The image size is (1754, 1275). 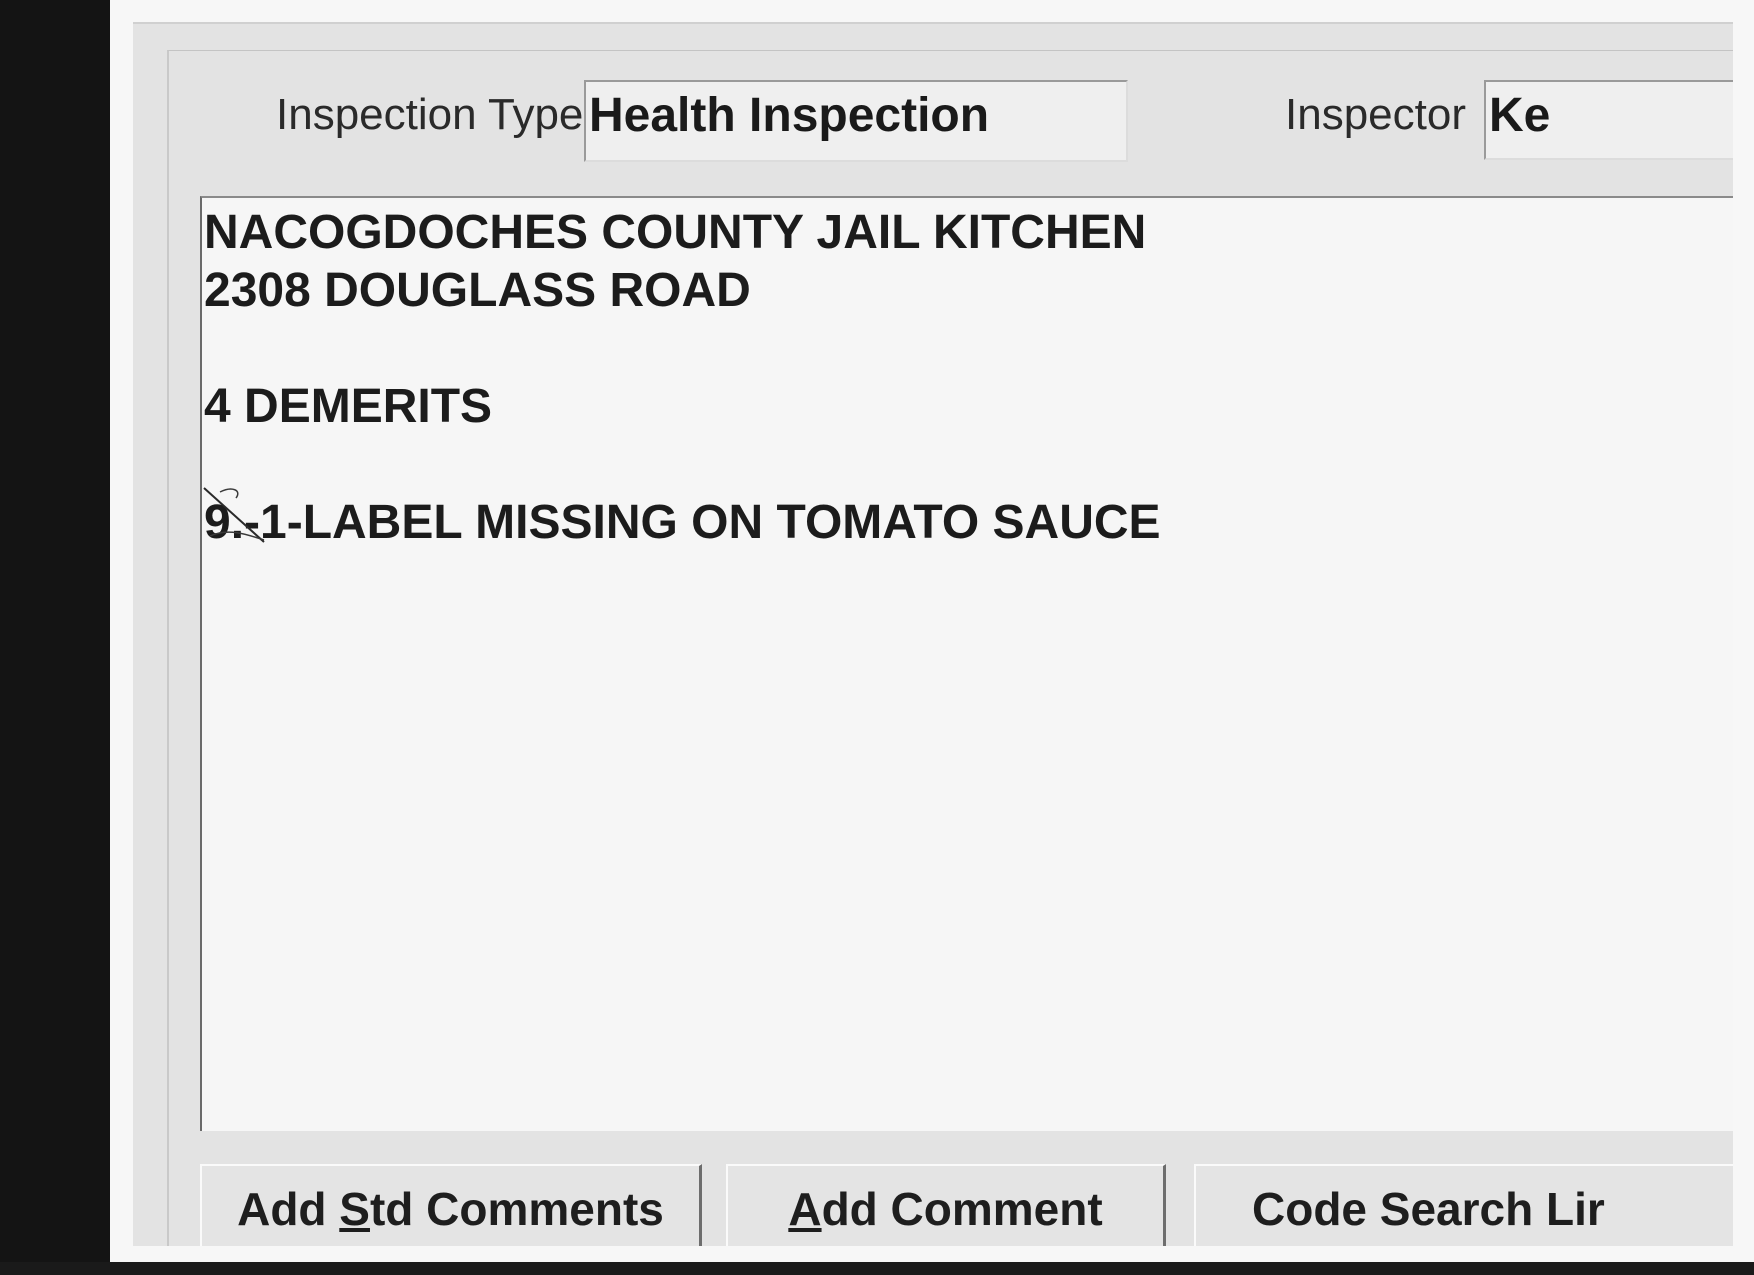 What do you see at coordinates (55, 637) in the screenshot?
I see `scan-dark-edge` at bounding box center [55, 637].